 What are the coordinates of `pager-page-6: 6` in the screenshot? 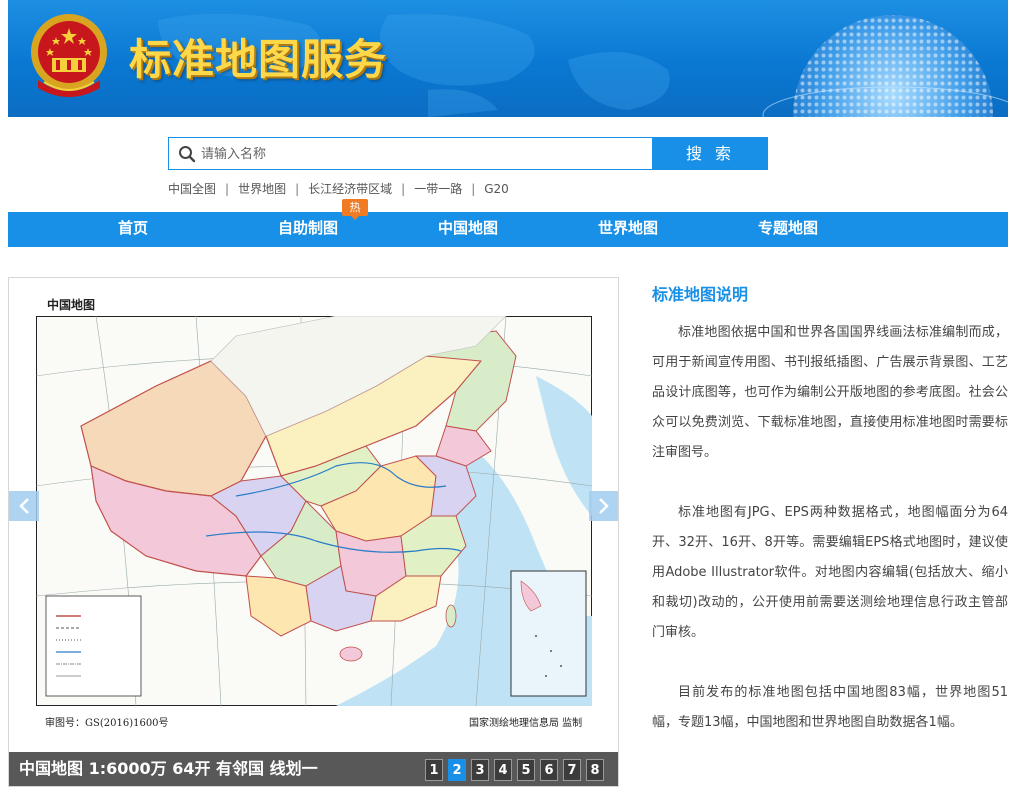 It's located at (549, 770).